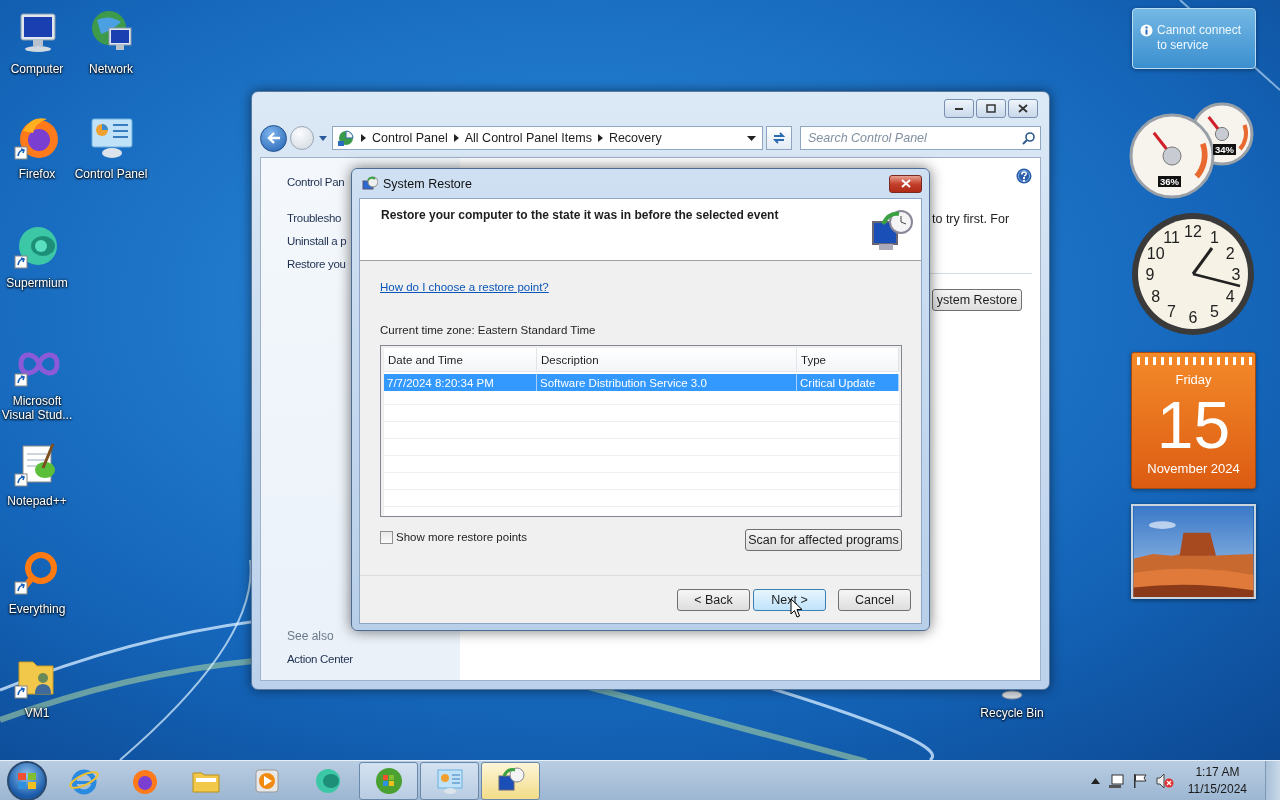  Describe the element at coordinates (111, 174) in the screenshot. I see `desktop-icon-label: Control Panel` at that location.